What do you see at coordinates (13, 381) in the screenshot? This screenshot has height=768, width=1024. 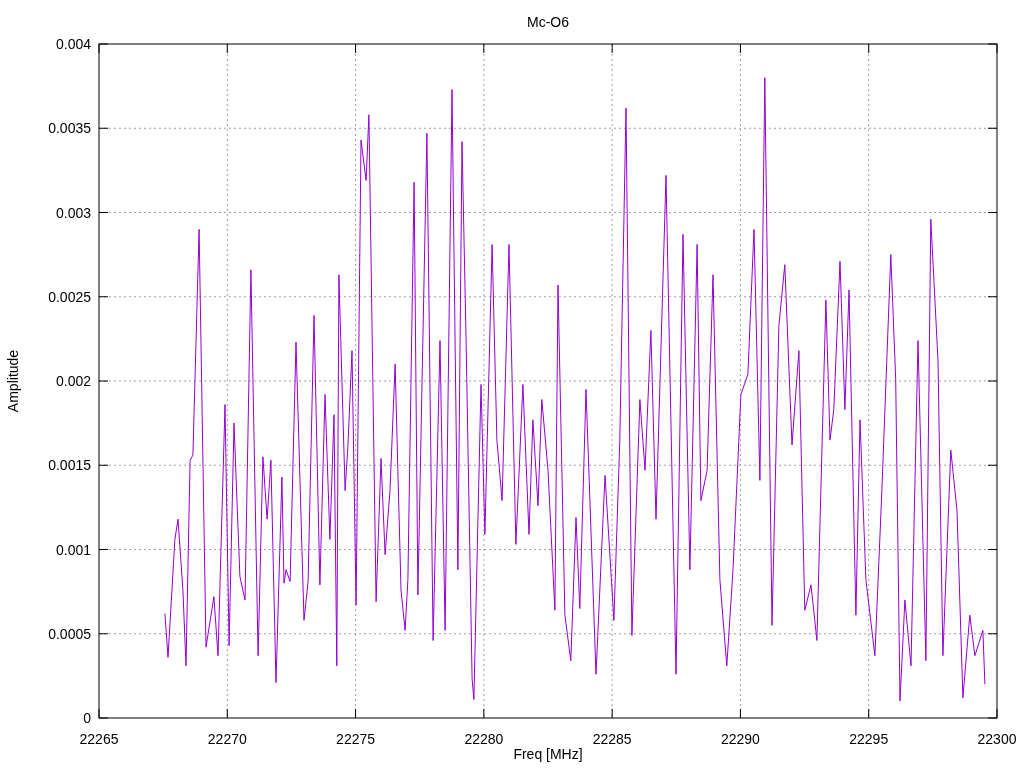 I see `y-axis-label: Amplitude` at bounding box center [13, 381].